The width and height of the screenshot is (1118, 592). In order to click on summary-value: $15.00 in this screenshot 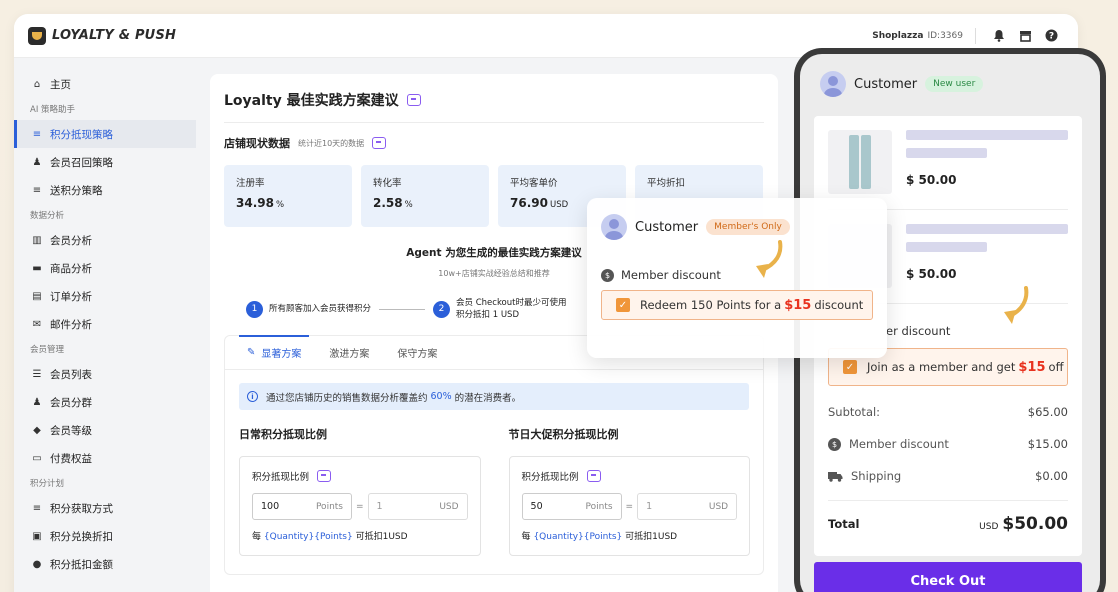, I will do `click(1047, 444)`.